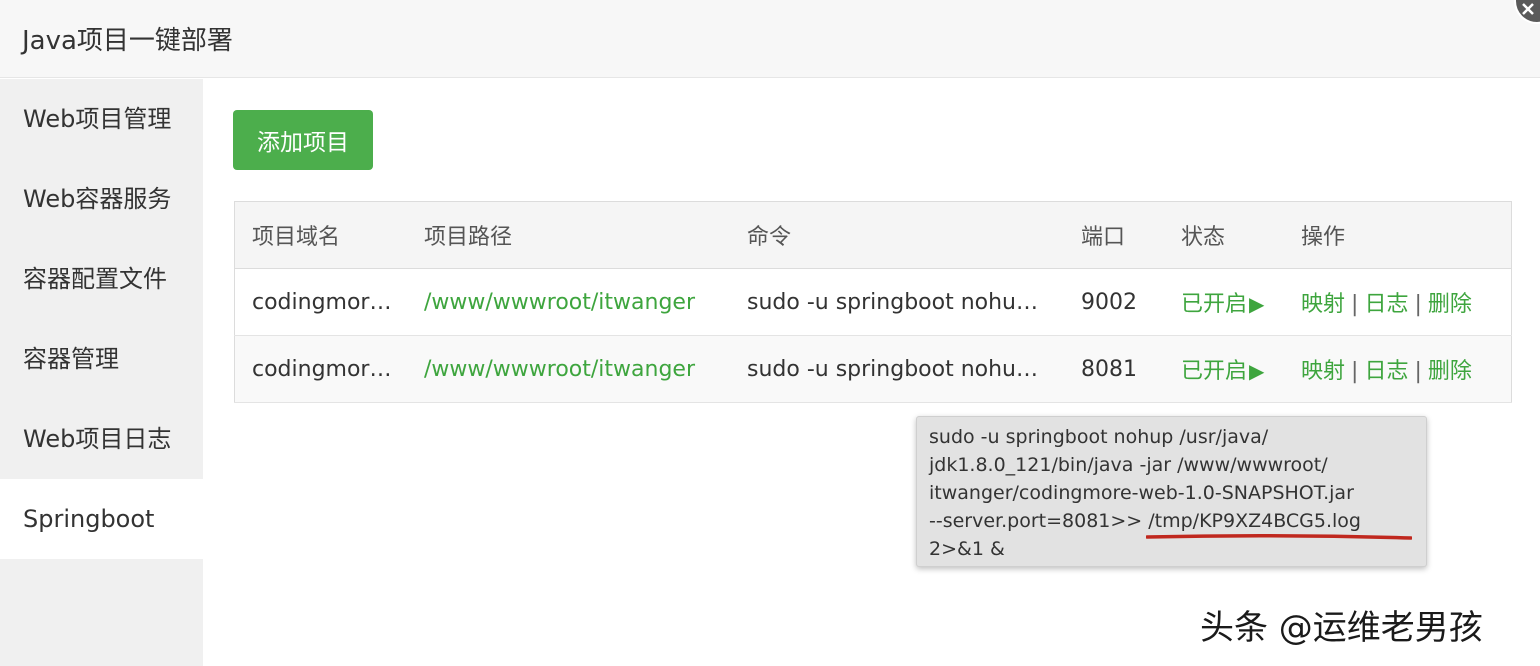 Image resolution: width=1540 pixels, height=666 pixels. Describe the element at coordinates (101, 279) in the screenshot. I see `sidebar-item-container-config: 容器配置文件` at that location.